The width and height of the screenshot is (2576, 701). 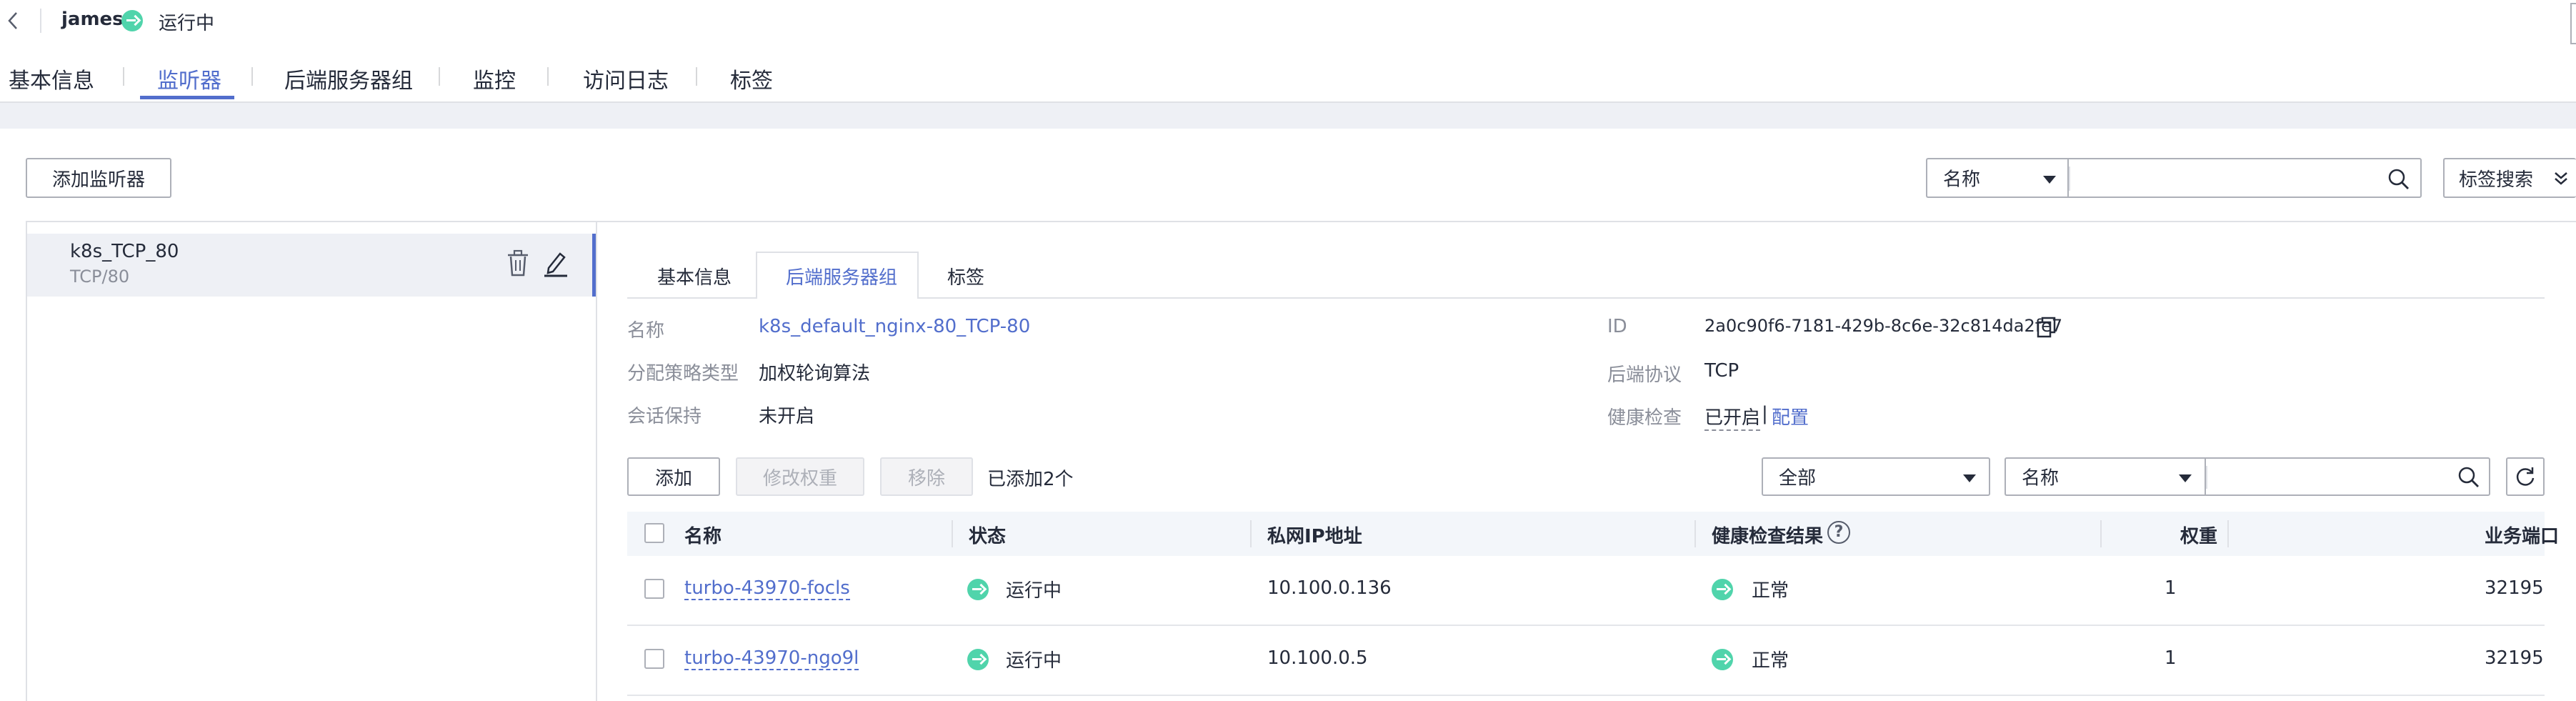 I want to click on protocol-value: TCP, so click(x=1721, y=371).